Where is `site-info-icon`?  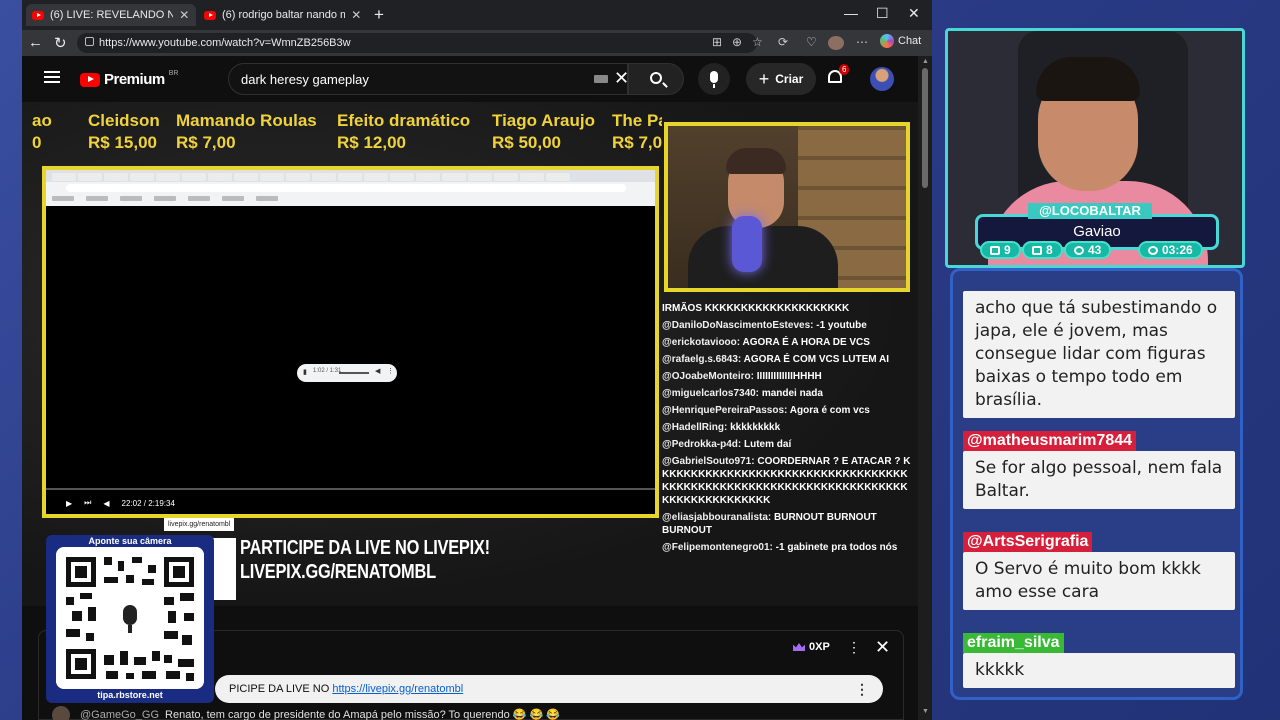
site-info-icon is located at coordinates (89, 41).